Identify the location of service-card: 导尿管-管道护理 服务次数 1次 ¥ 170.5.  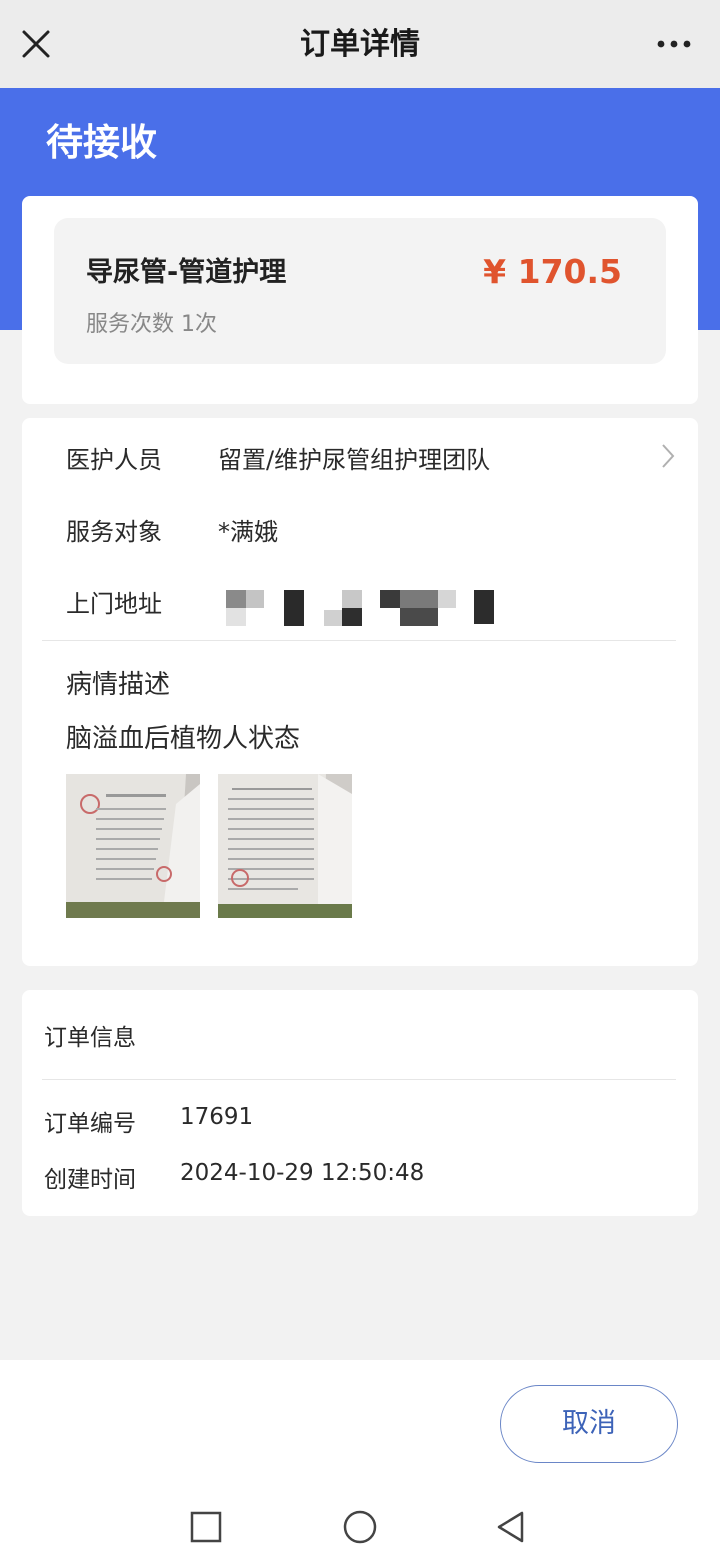
(360, 300).